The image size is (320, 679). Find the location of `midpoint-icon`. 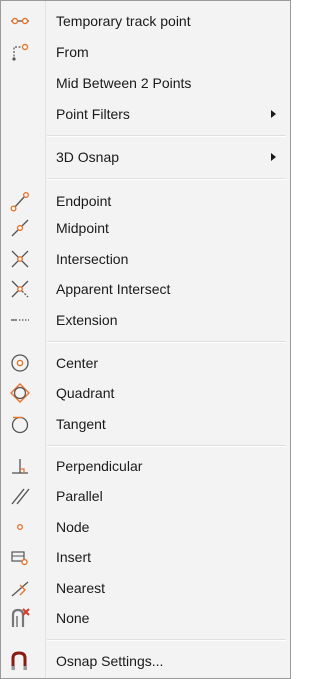

midpoint-icon is located at coordinates (20, 228).